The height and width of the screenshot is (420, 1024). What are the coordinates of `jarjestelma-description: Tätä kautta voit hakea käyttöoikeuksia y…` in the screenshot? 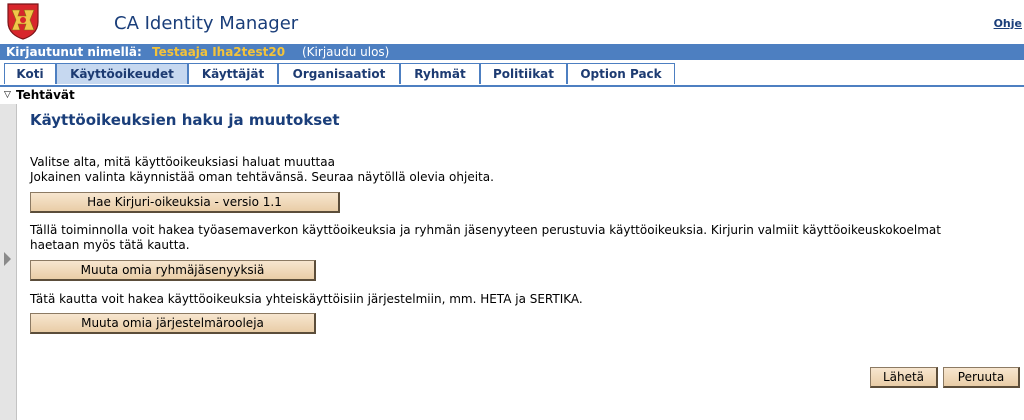 It's located at (306, 299).